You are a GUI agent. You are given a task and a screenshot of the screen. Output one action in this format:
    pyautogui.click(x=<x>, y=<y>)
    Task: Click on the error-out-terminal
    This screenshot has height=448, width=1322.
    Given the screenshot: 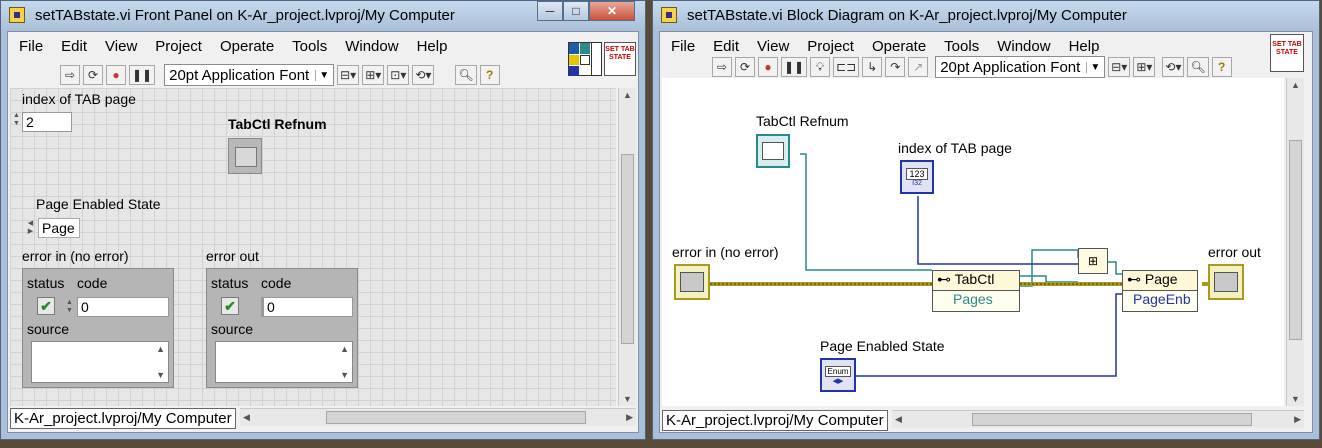 What is the action you would take?
    pyautogui.click(x=1226, y=282)
    